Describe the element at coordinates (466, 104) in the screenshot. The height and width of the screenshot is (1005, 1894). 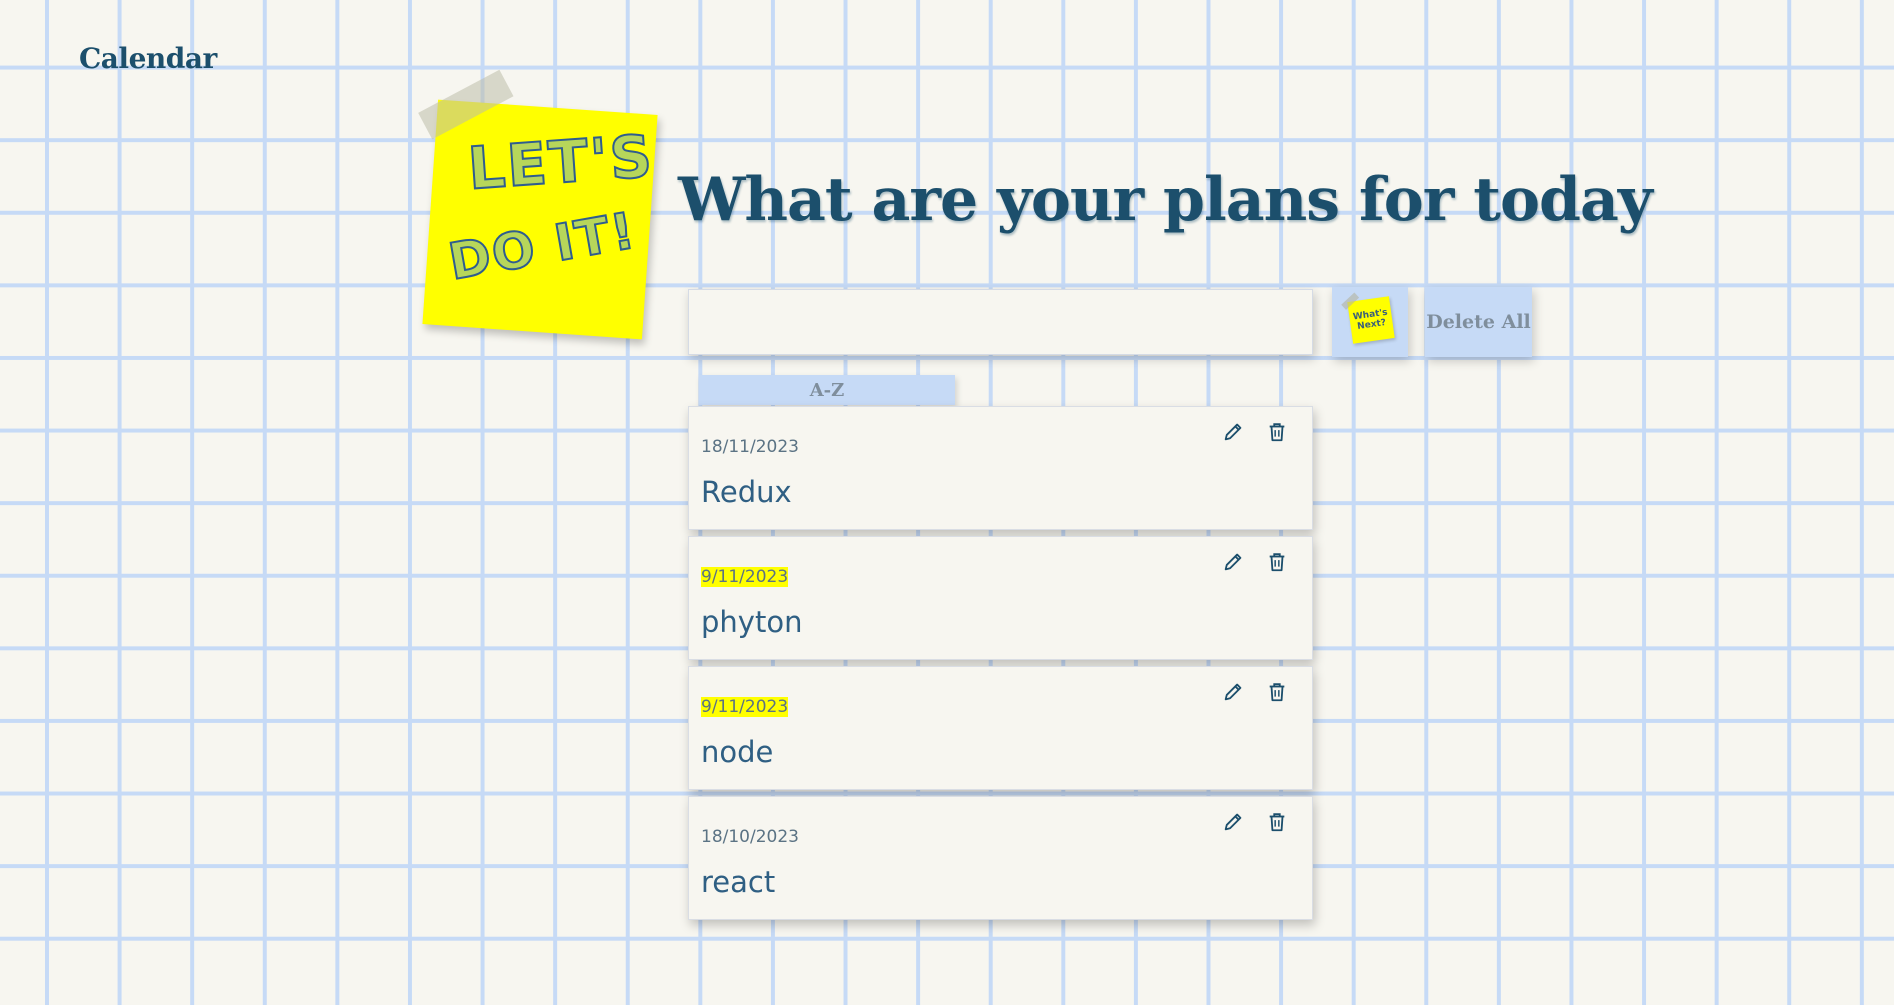
I see `tape-decoration` at that location.